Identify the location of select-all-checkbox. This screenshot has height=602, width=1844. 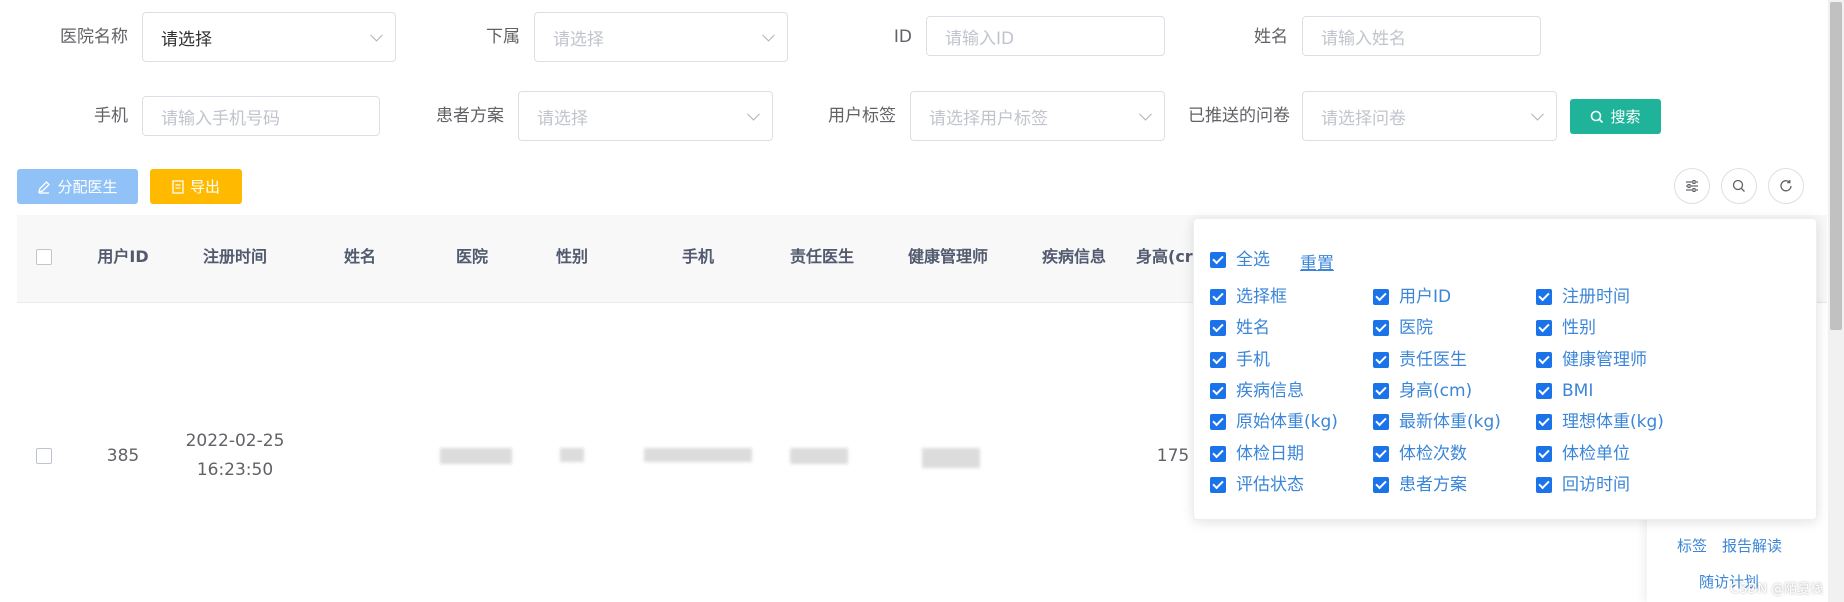
(44, 257).